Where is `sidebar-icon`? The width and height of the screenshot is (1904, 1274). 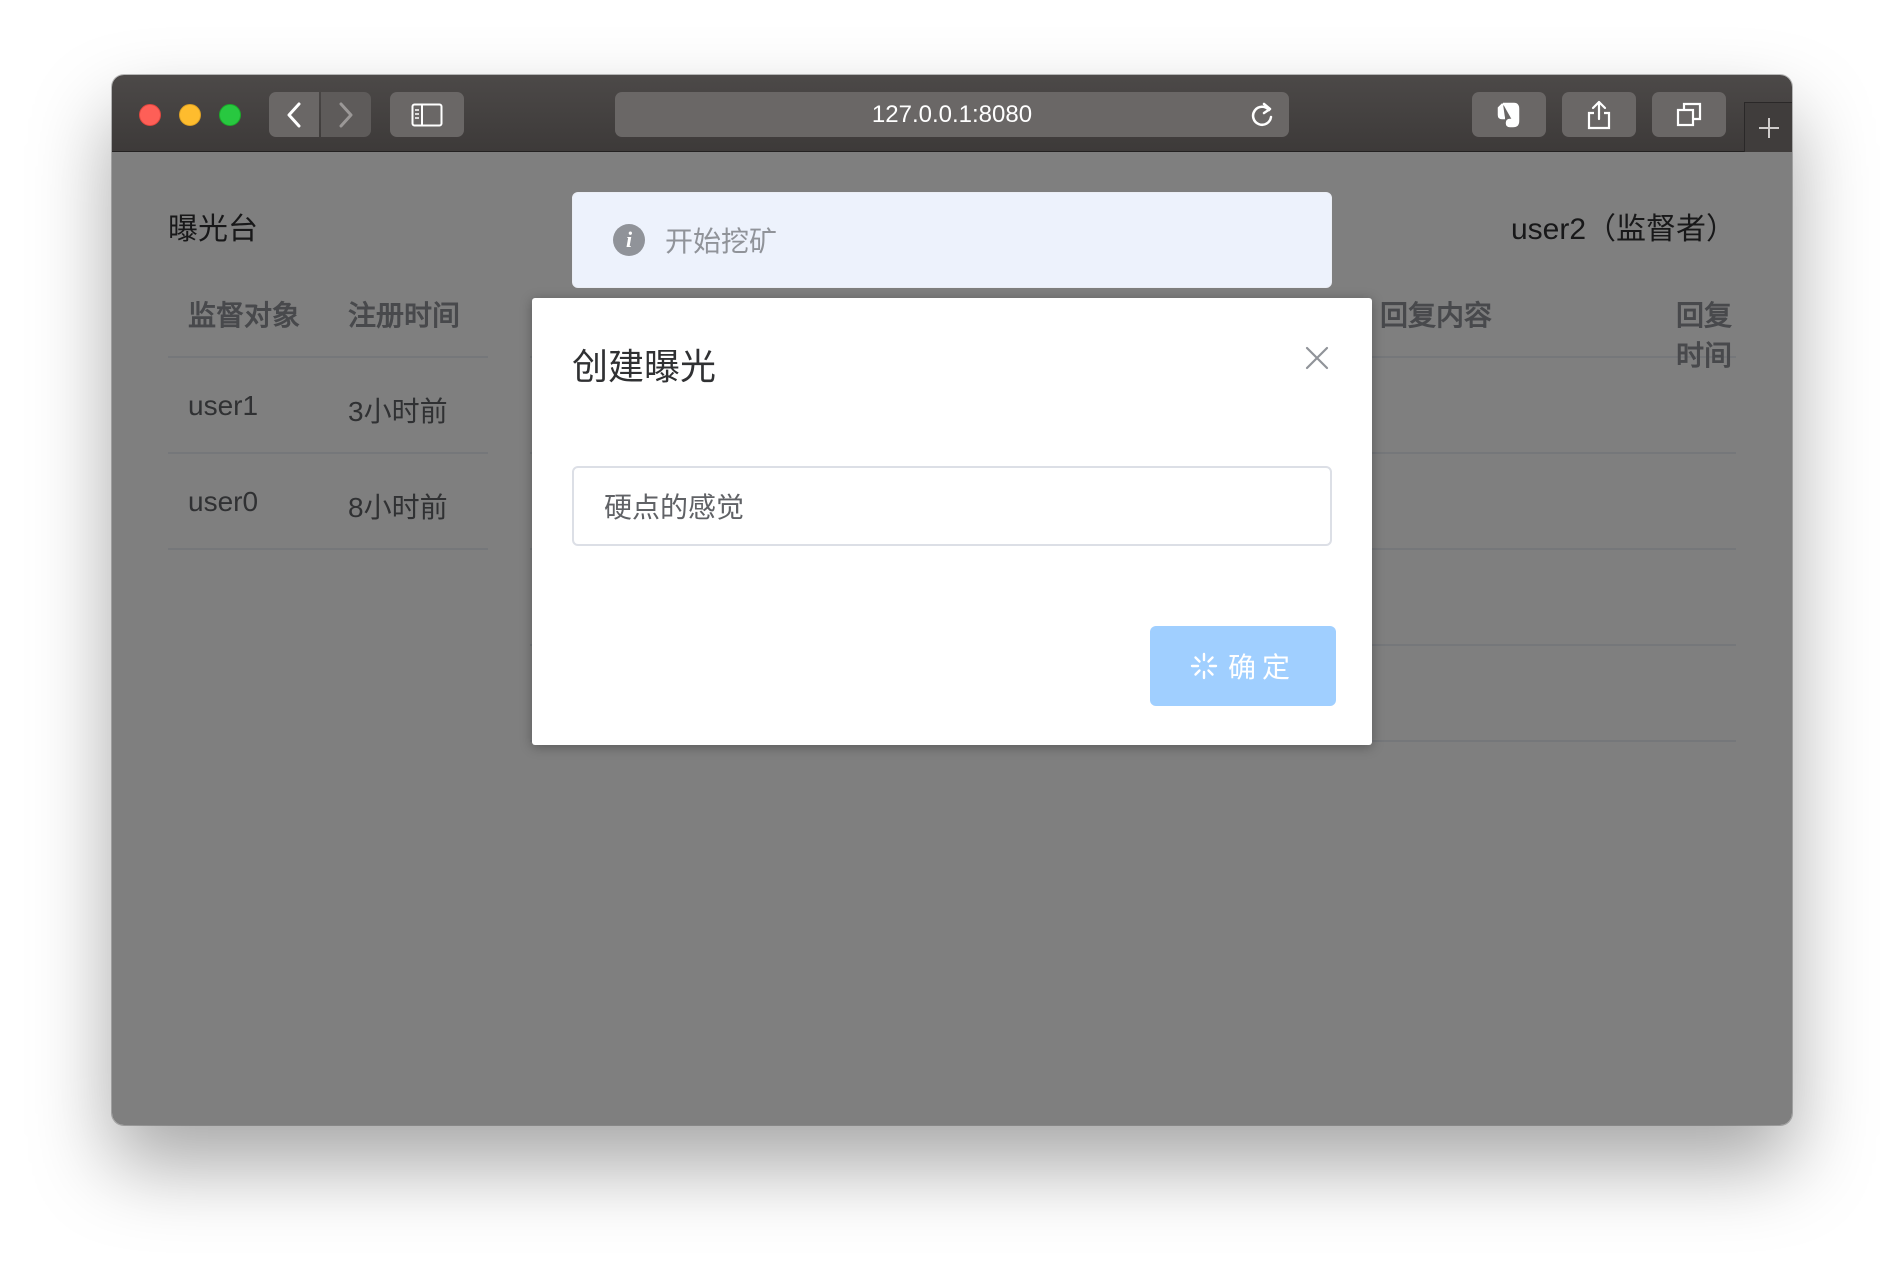
sidebar-icon is located at coordinates (427, 114).